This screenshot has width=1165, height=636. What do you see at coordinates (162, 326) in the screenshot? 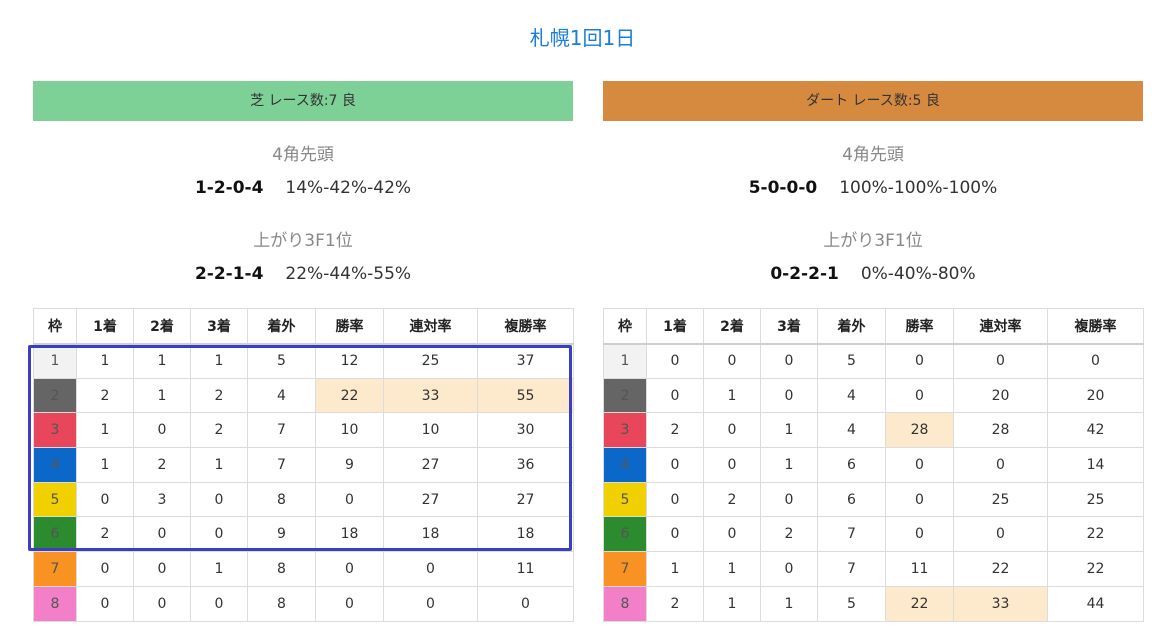
I see `column-header: 2着` at bounding box center [162, 326].